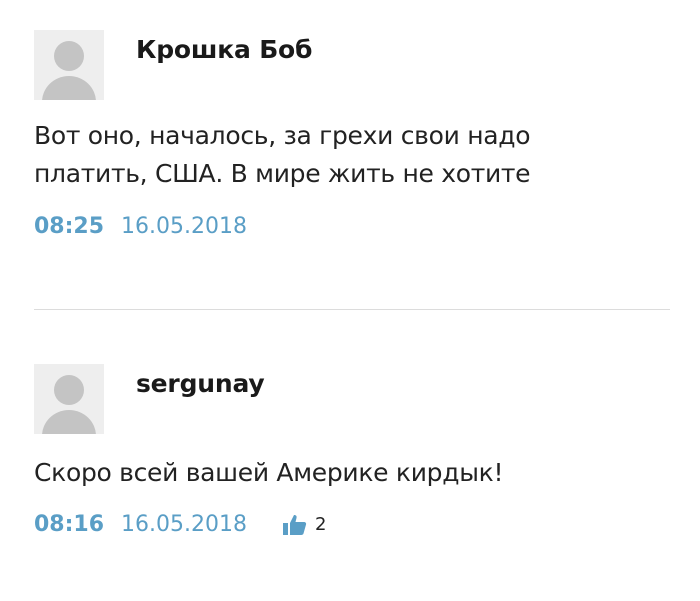 This screenshot has width=700, height=601. Describe the element at coordinates (69, 524) in the screenshot. I see `comment-time: 08:16` at that location.